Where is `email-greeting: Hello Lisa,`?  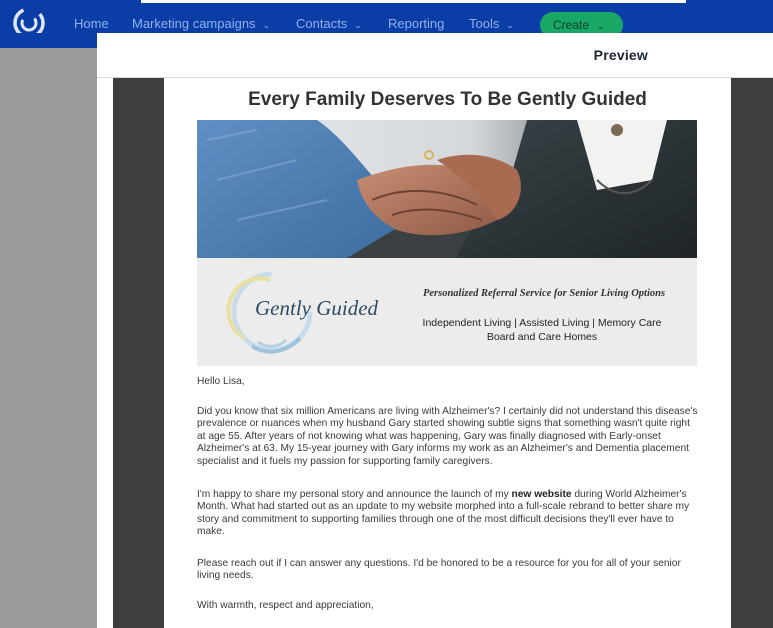 email-greeting: Hello Lisa, is located at coordinates (221, 381).